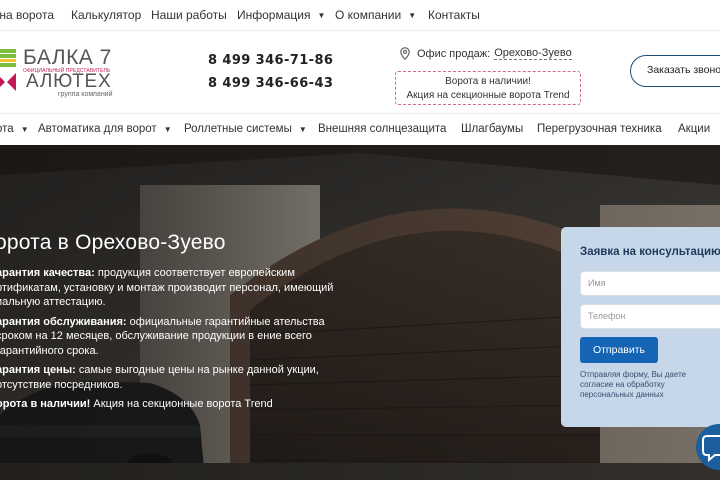 The height and width of the screenshot is (480, 720). What do you see at coordinates (274, 15) in the screenshot?
I see `topnav-item-label: Информация` at bounding box center [274, 15].